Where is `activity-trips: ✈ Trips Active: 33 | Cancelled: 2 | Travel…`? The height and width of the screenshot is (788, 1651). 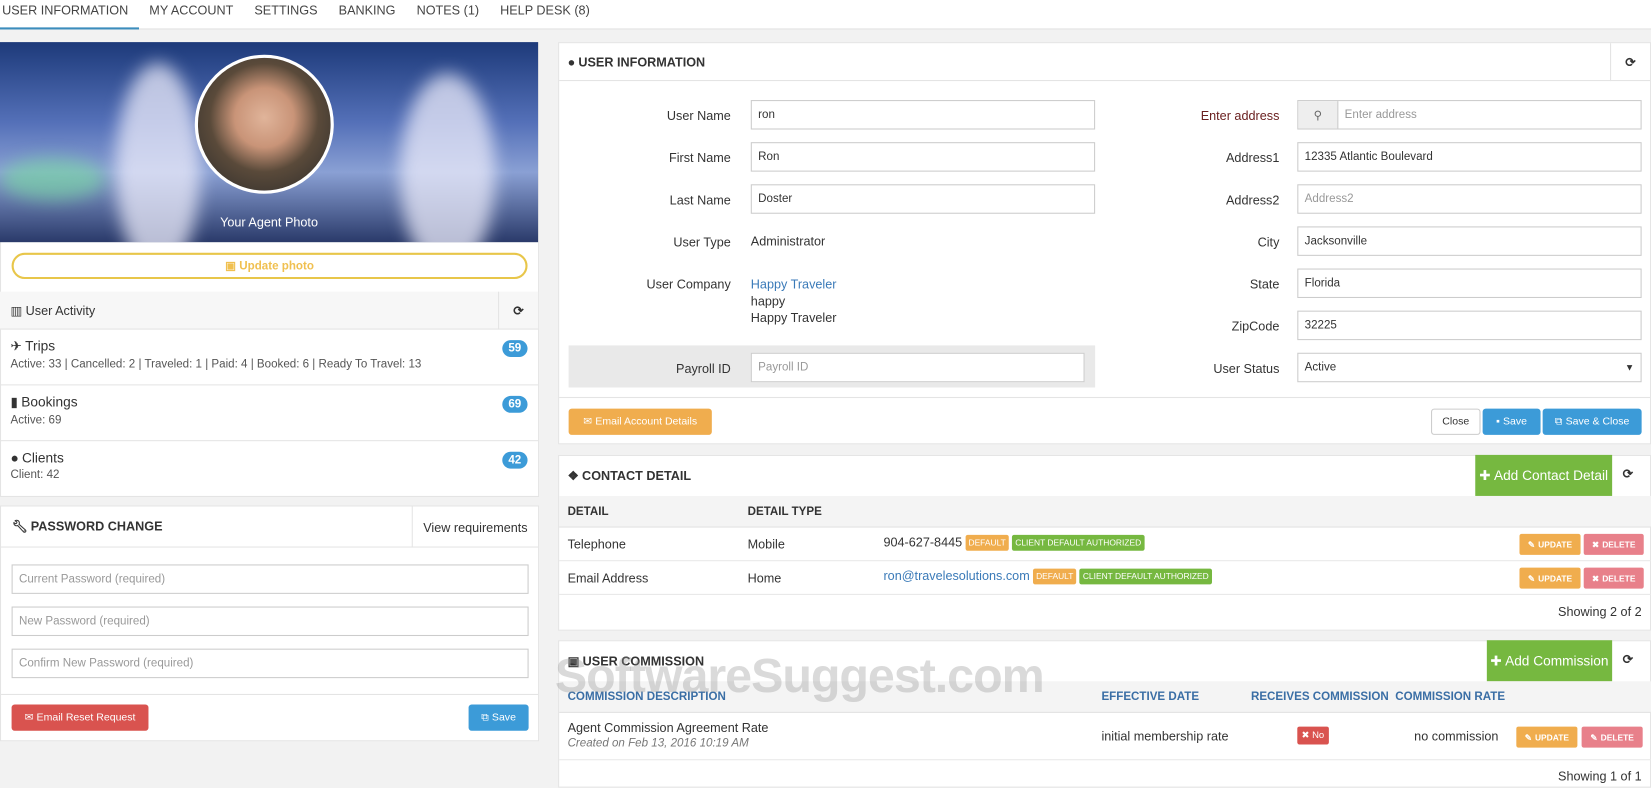
activity-trips: ✈ Trips Active: 33 | Cancelled: 2 | Travel… is located at coordinates (269, 358).